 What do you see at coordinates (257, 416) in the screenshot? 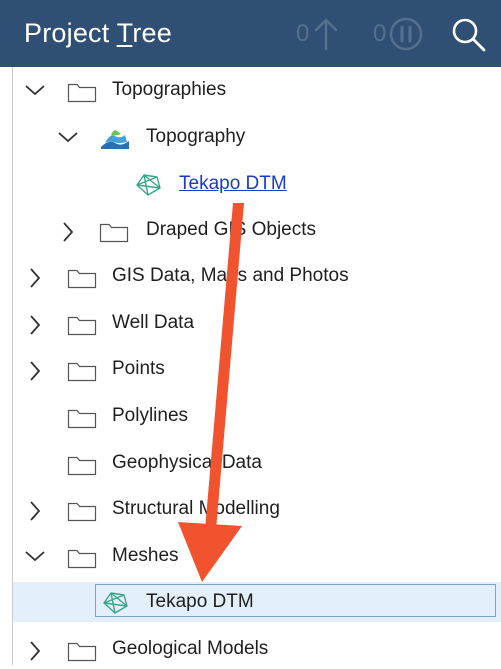
I see `tree-item-polylines: Polylines` at bounding box center [257, 416].